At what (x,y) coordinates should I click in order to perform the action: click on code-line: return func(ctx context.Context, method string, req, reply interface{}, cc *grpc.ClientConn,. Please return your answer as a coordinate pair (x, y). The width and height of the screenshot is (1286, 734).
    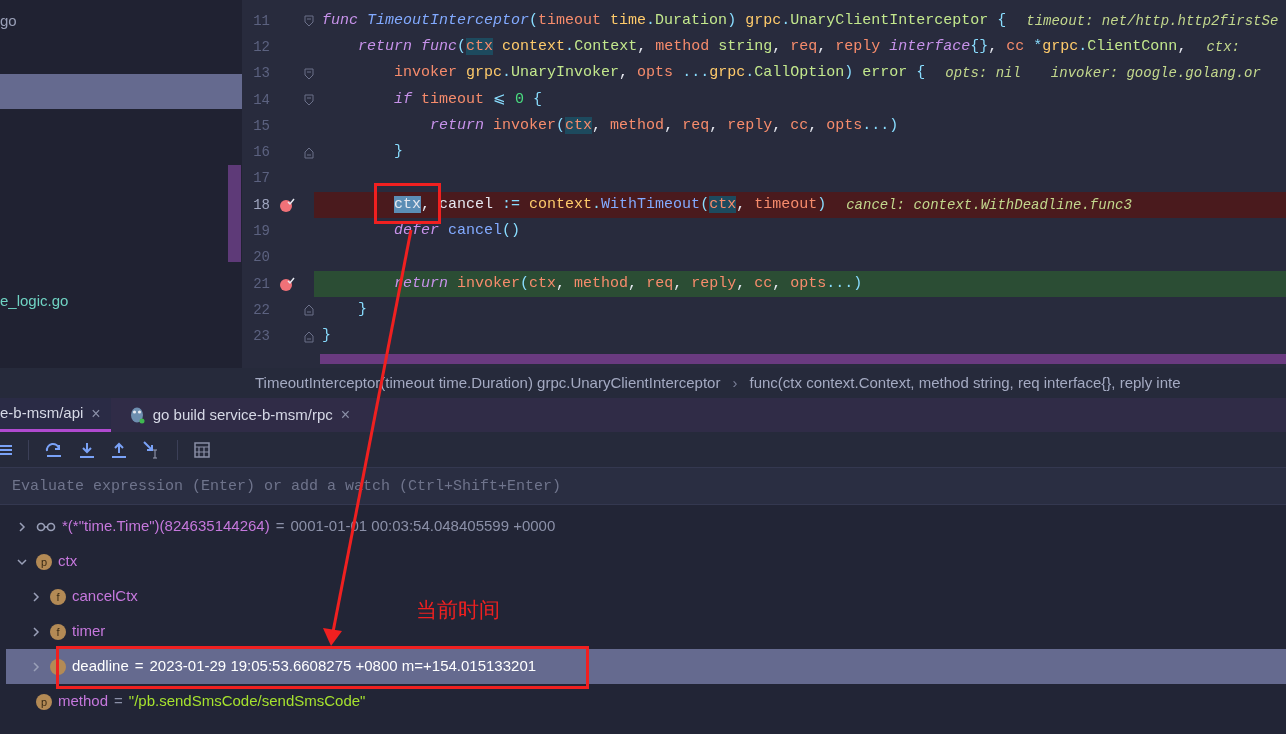
    Looking at the image, I should click on (772, 47).